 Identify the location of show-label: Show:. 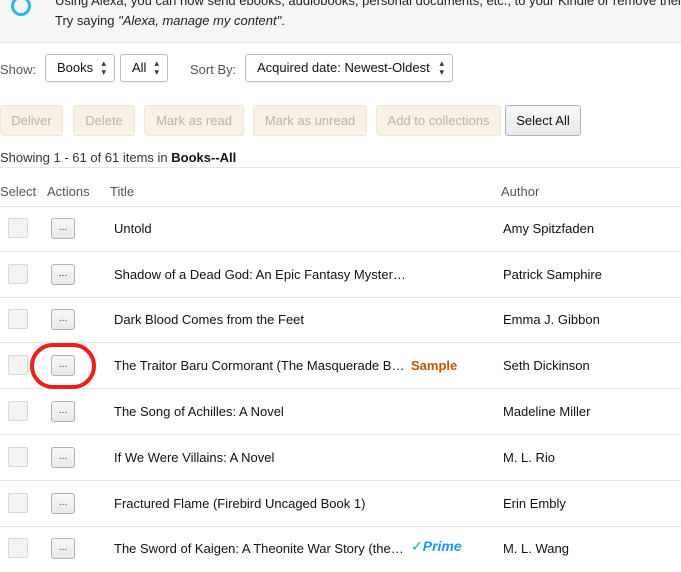
(18, 69).